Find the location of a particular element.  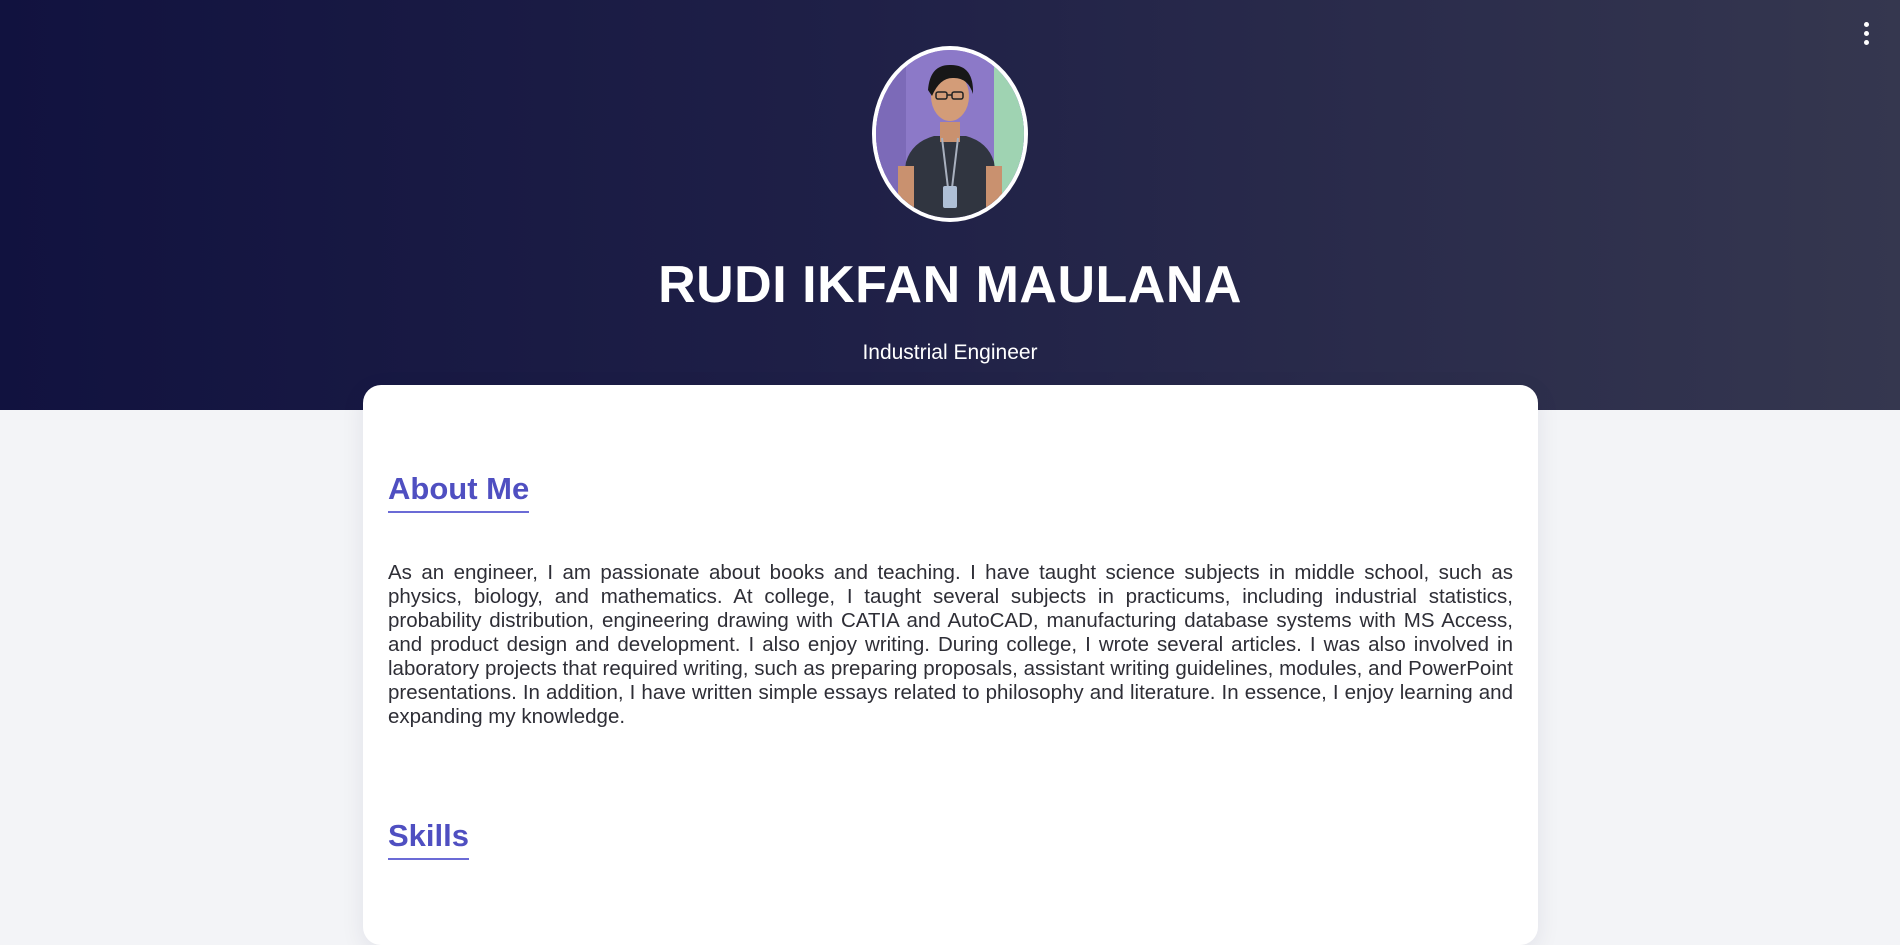

kebab-menu-icon is located at coordinates (1866, 33).